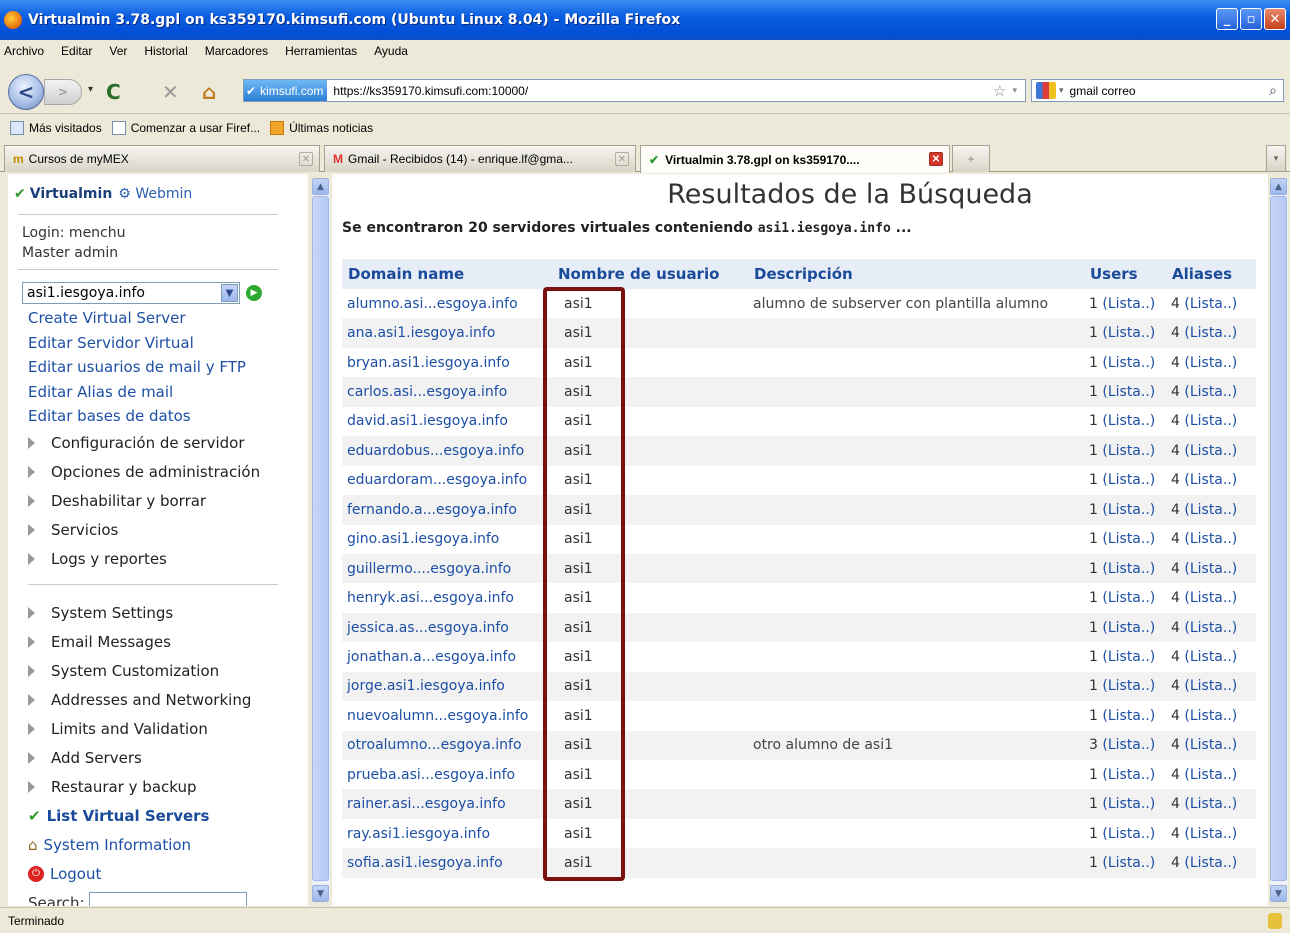 The height and width of the screenshot is (933, 1290). What do you see at coordinates (1227, 19) in the screenshot?
I see `minimize-button: _` at bounding box center [1227, 19].